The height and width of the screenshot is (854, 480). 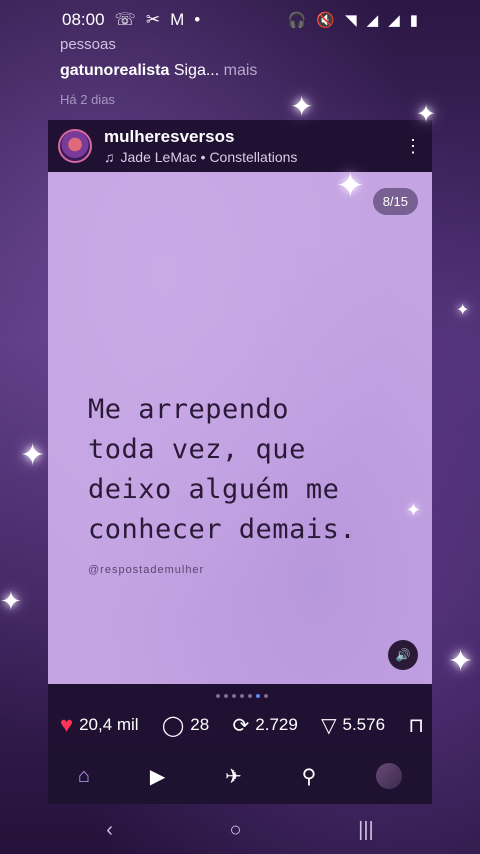 I want to click on post-username: mulheresversos, so click(x=200, y=137).